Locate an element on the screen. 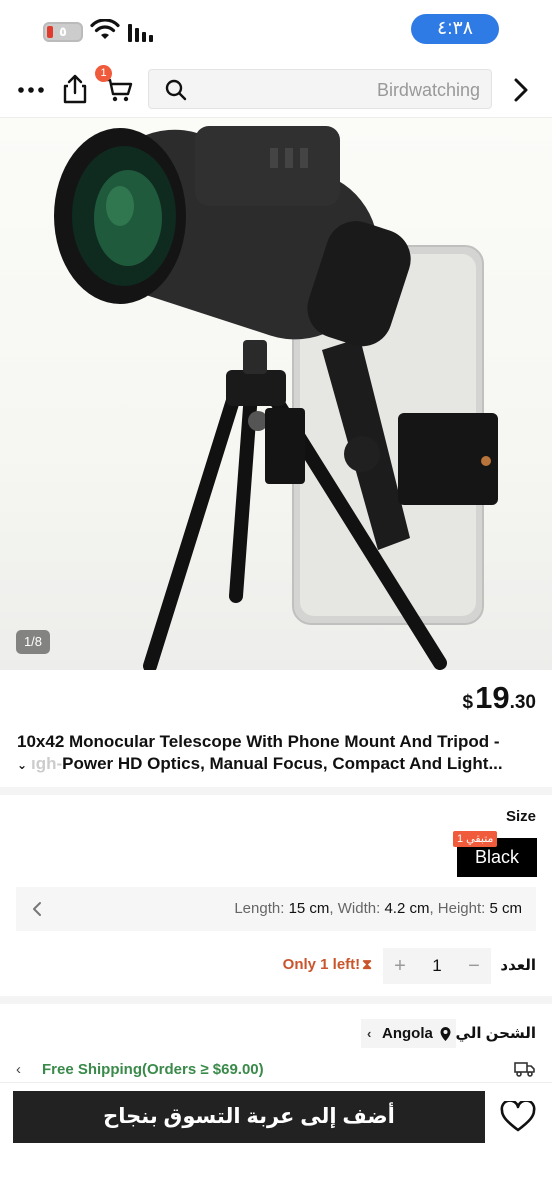 The image size is (552, 1194). bottom-action-bar: أضف إلى عربة التسوق بنجاح is located at coordinates (276, 1138).